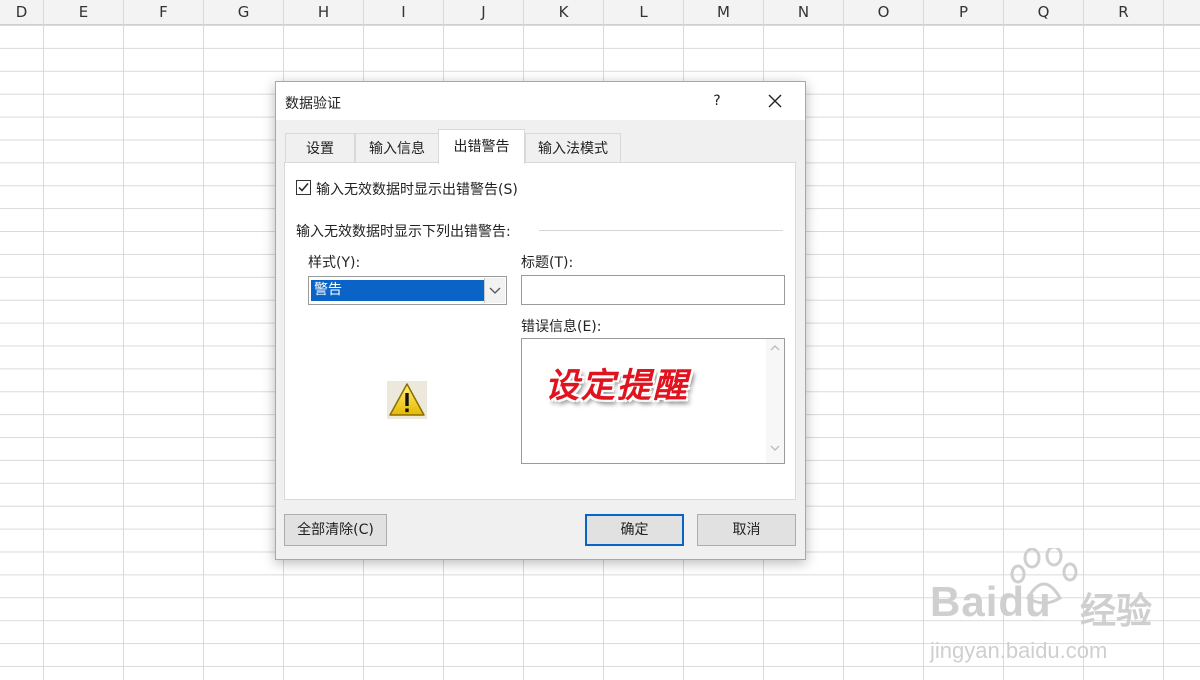 This screenshot has height=680, width=1200. Describe the element at coordinates (403, 231) in the screenshot. I see `section-label: 输入无效数据时显示下列出错警告:` at that location.